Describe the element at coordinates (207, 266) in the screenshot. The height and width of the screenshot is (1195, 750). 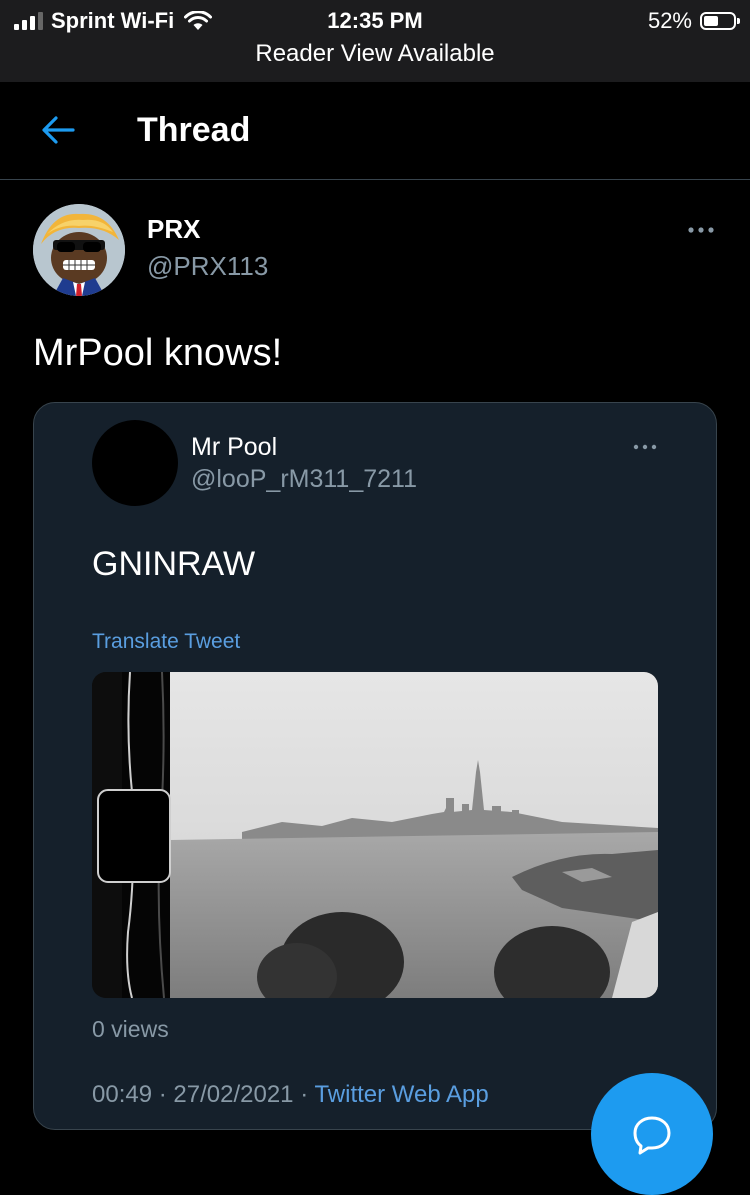
I see `author-handle: @PRX113` at that location.